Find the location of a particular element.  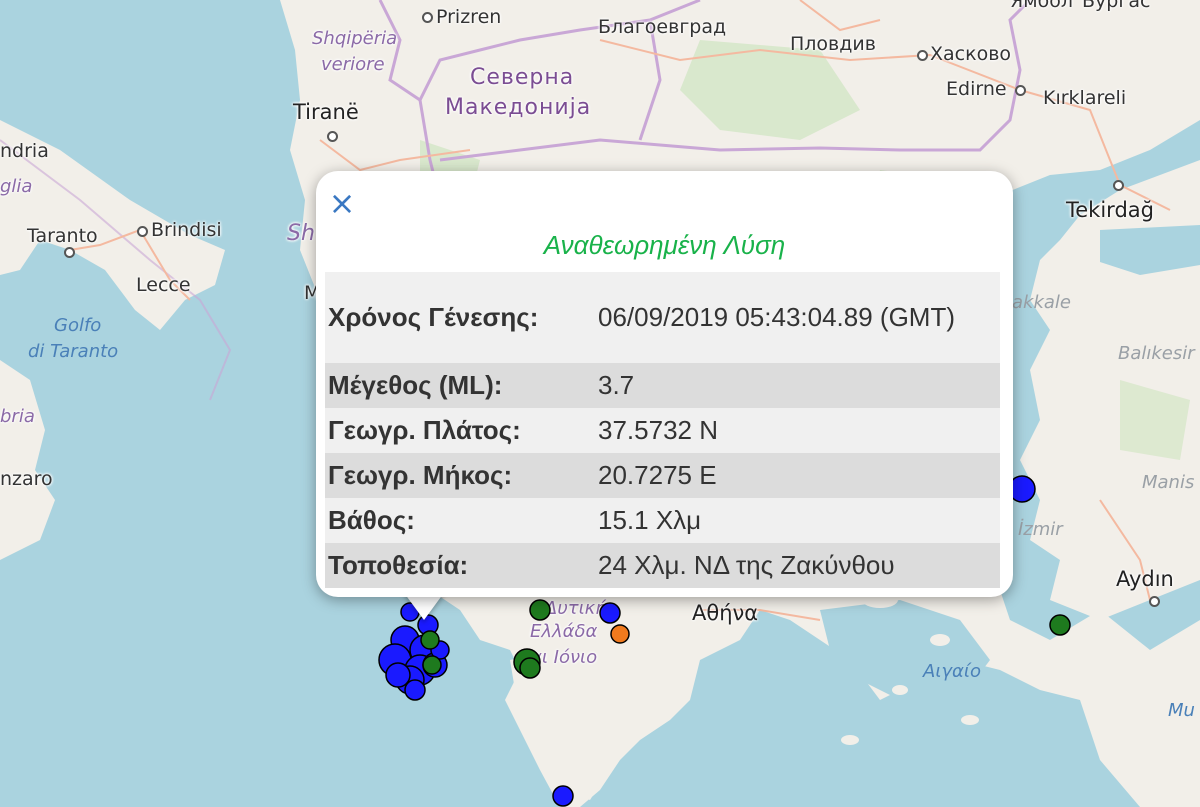

origin-time-label: Χρόνος Γένεσης: is located at coordinates (433, 317).